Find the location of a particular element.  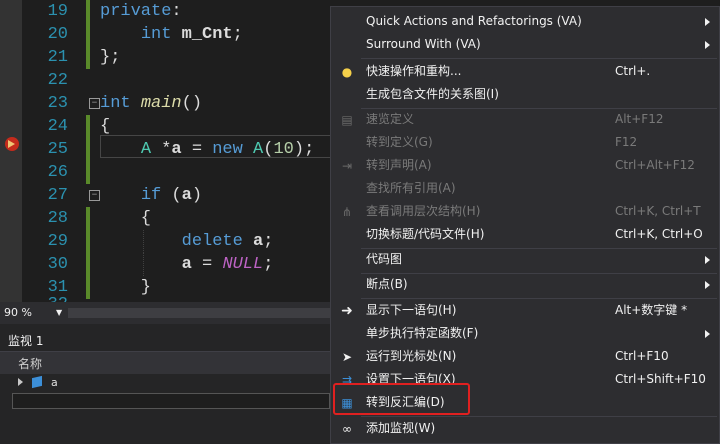

menu-item-label: Quick Actions and Refactorings (VA) is located at coordinates (474, 21).